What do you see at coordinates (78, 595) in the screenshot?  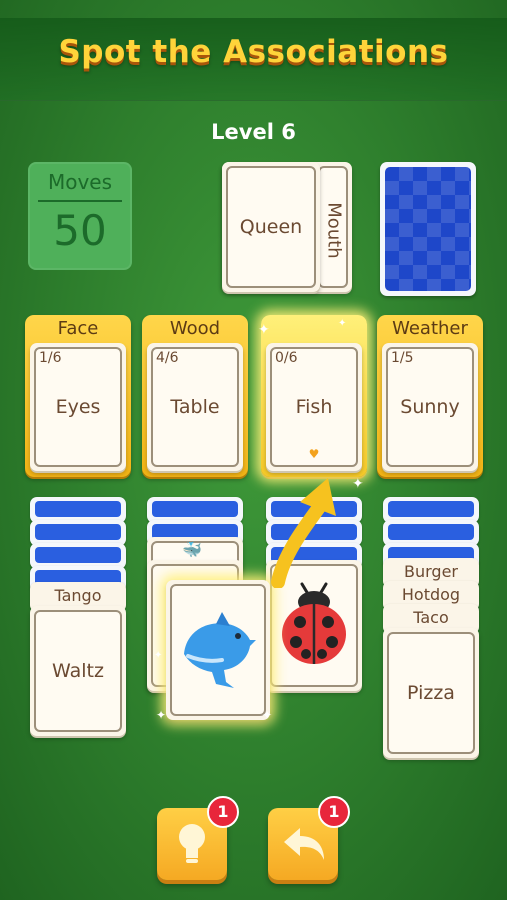 I see `col1-strip-label: Tango` at bounding box center [78, 595].